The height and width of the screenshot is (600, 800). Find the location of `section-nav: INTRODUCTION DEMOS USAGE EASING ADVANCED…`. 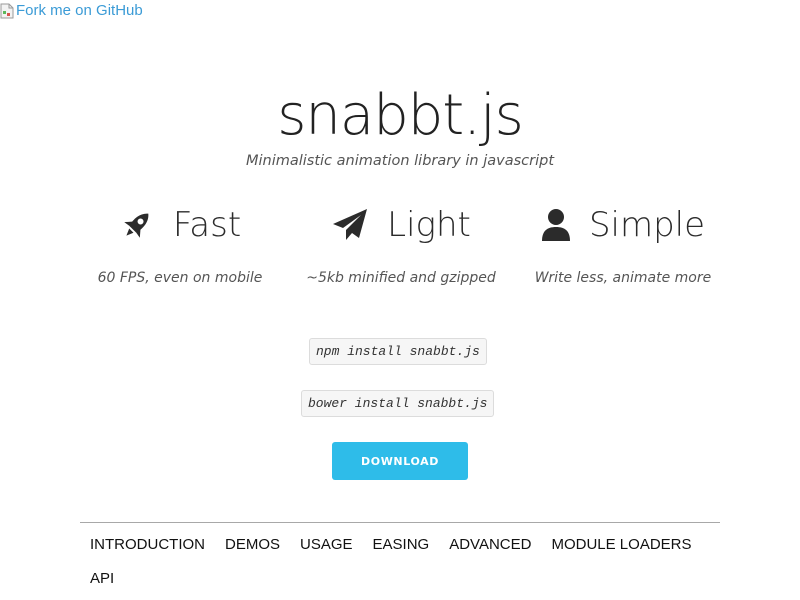

section-nav: INTRODUCTION DEMOS USAGE EASING ADVANCED… is located at coordinates (400, 562).